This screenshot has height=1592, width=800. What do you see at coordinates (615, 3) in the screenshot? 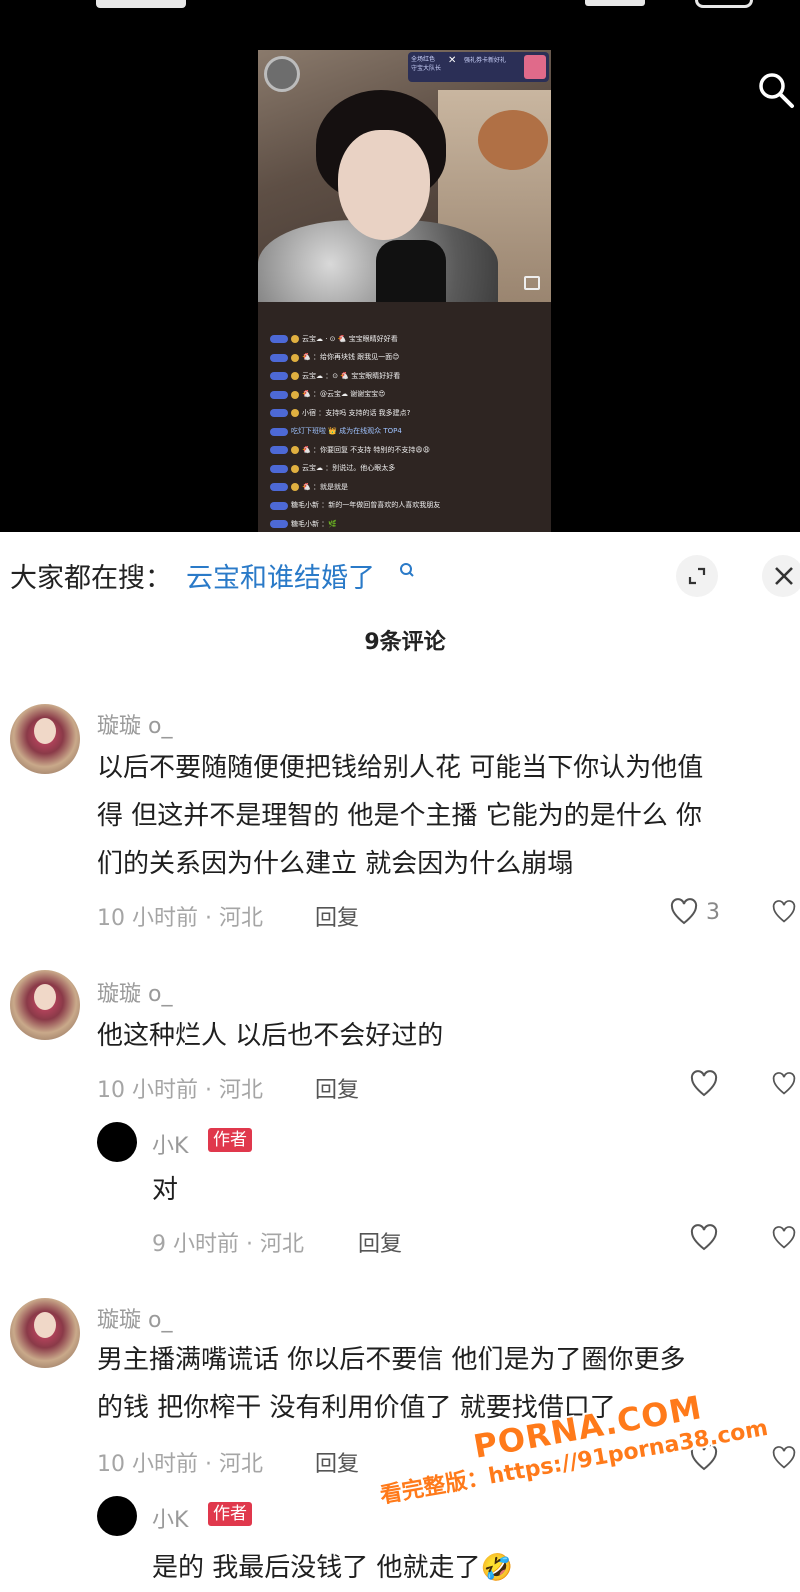
I see `signal-icon` at bounding box center [615, 3].